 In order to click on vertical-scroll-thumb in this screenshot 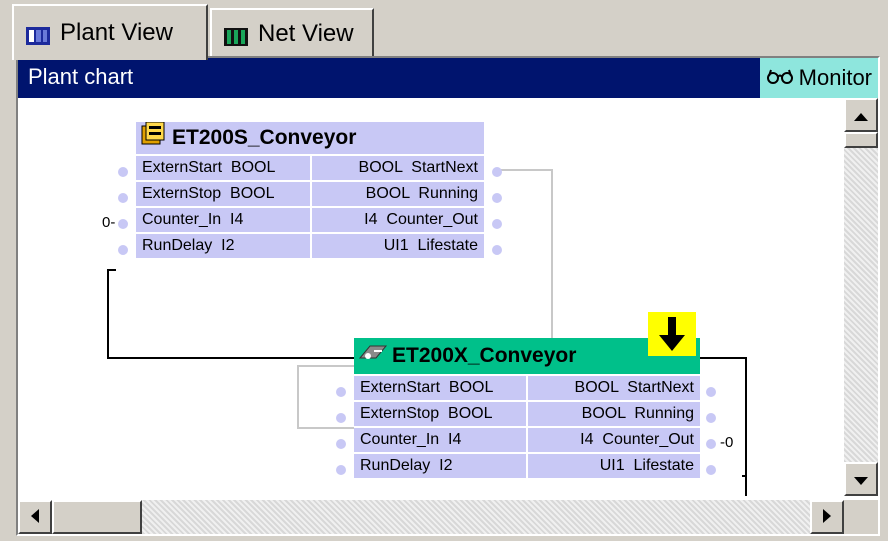, I will do `click(861, 140)`.